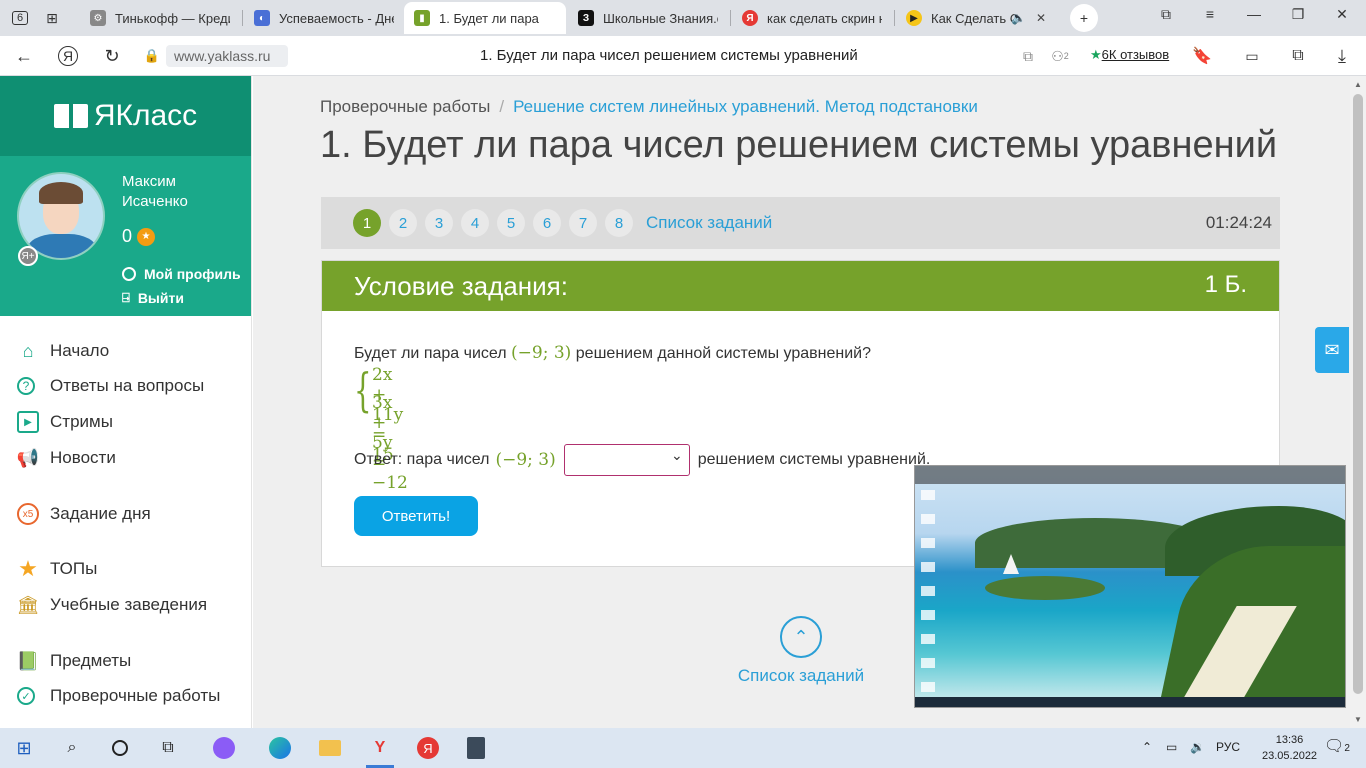  What do you see at coordinates (125, 116) in the screenshot?
I see `site-logo: ЯКласс` at bounding box center [125, 116].